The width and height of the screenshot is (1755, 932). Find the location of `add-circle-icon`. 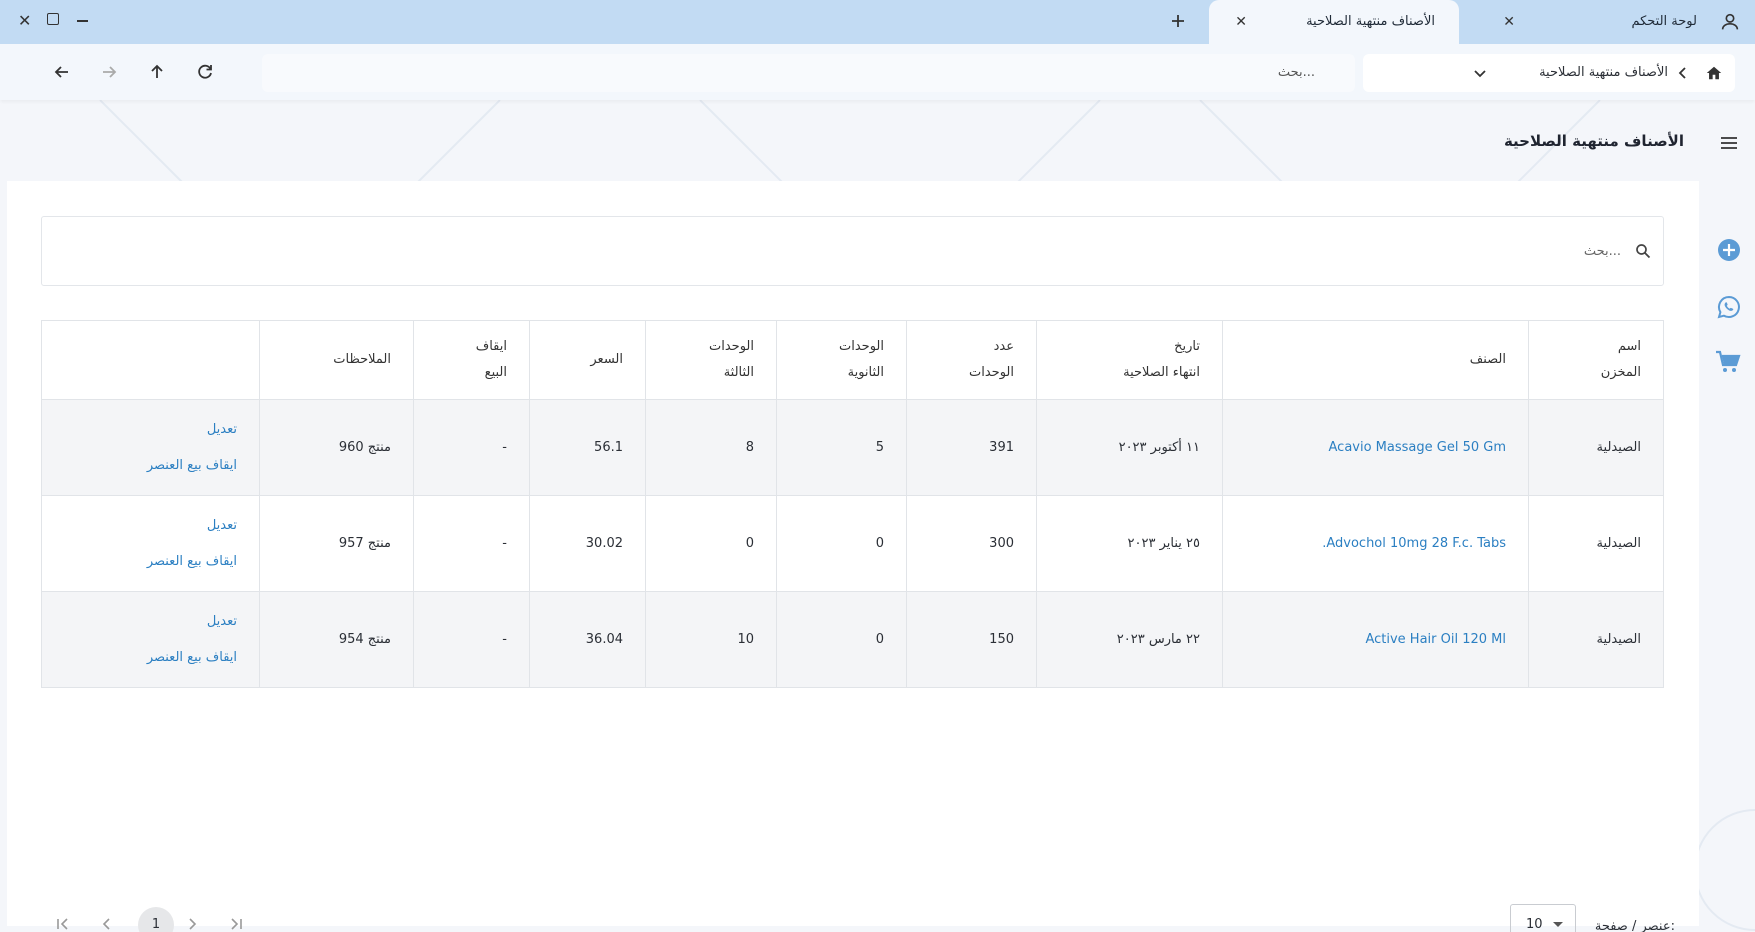

add-circle-icon is located at coordinates (1729, 250).